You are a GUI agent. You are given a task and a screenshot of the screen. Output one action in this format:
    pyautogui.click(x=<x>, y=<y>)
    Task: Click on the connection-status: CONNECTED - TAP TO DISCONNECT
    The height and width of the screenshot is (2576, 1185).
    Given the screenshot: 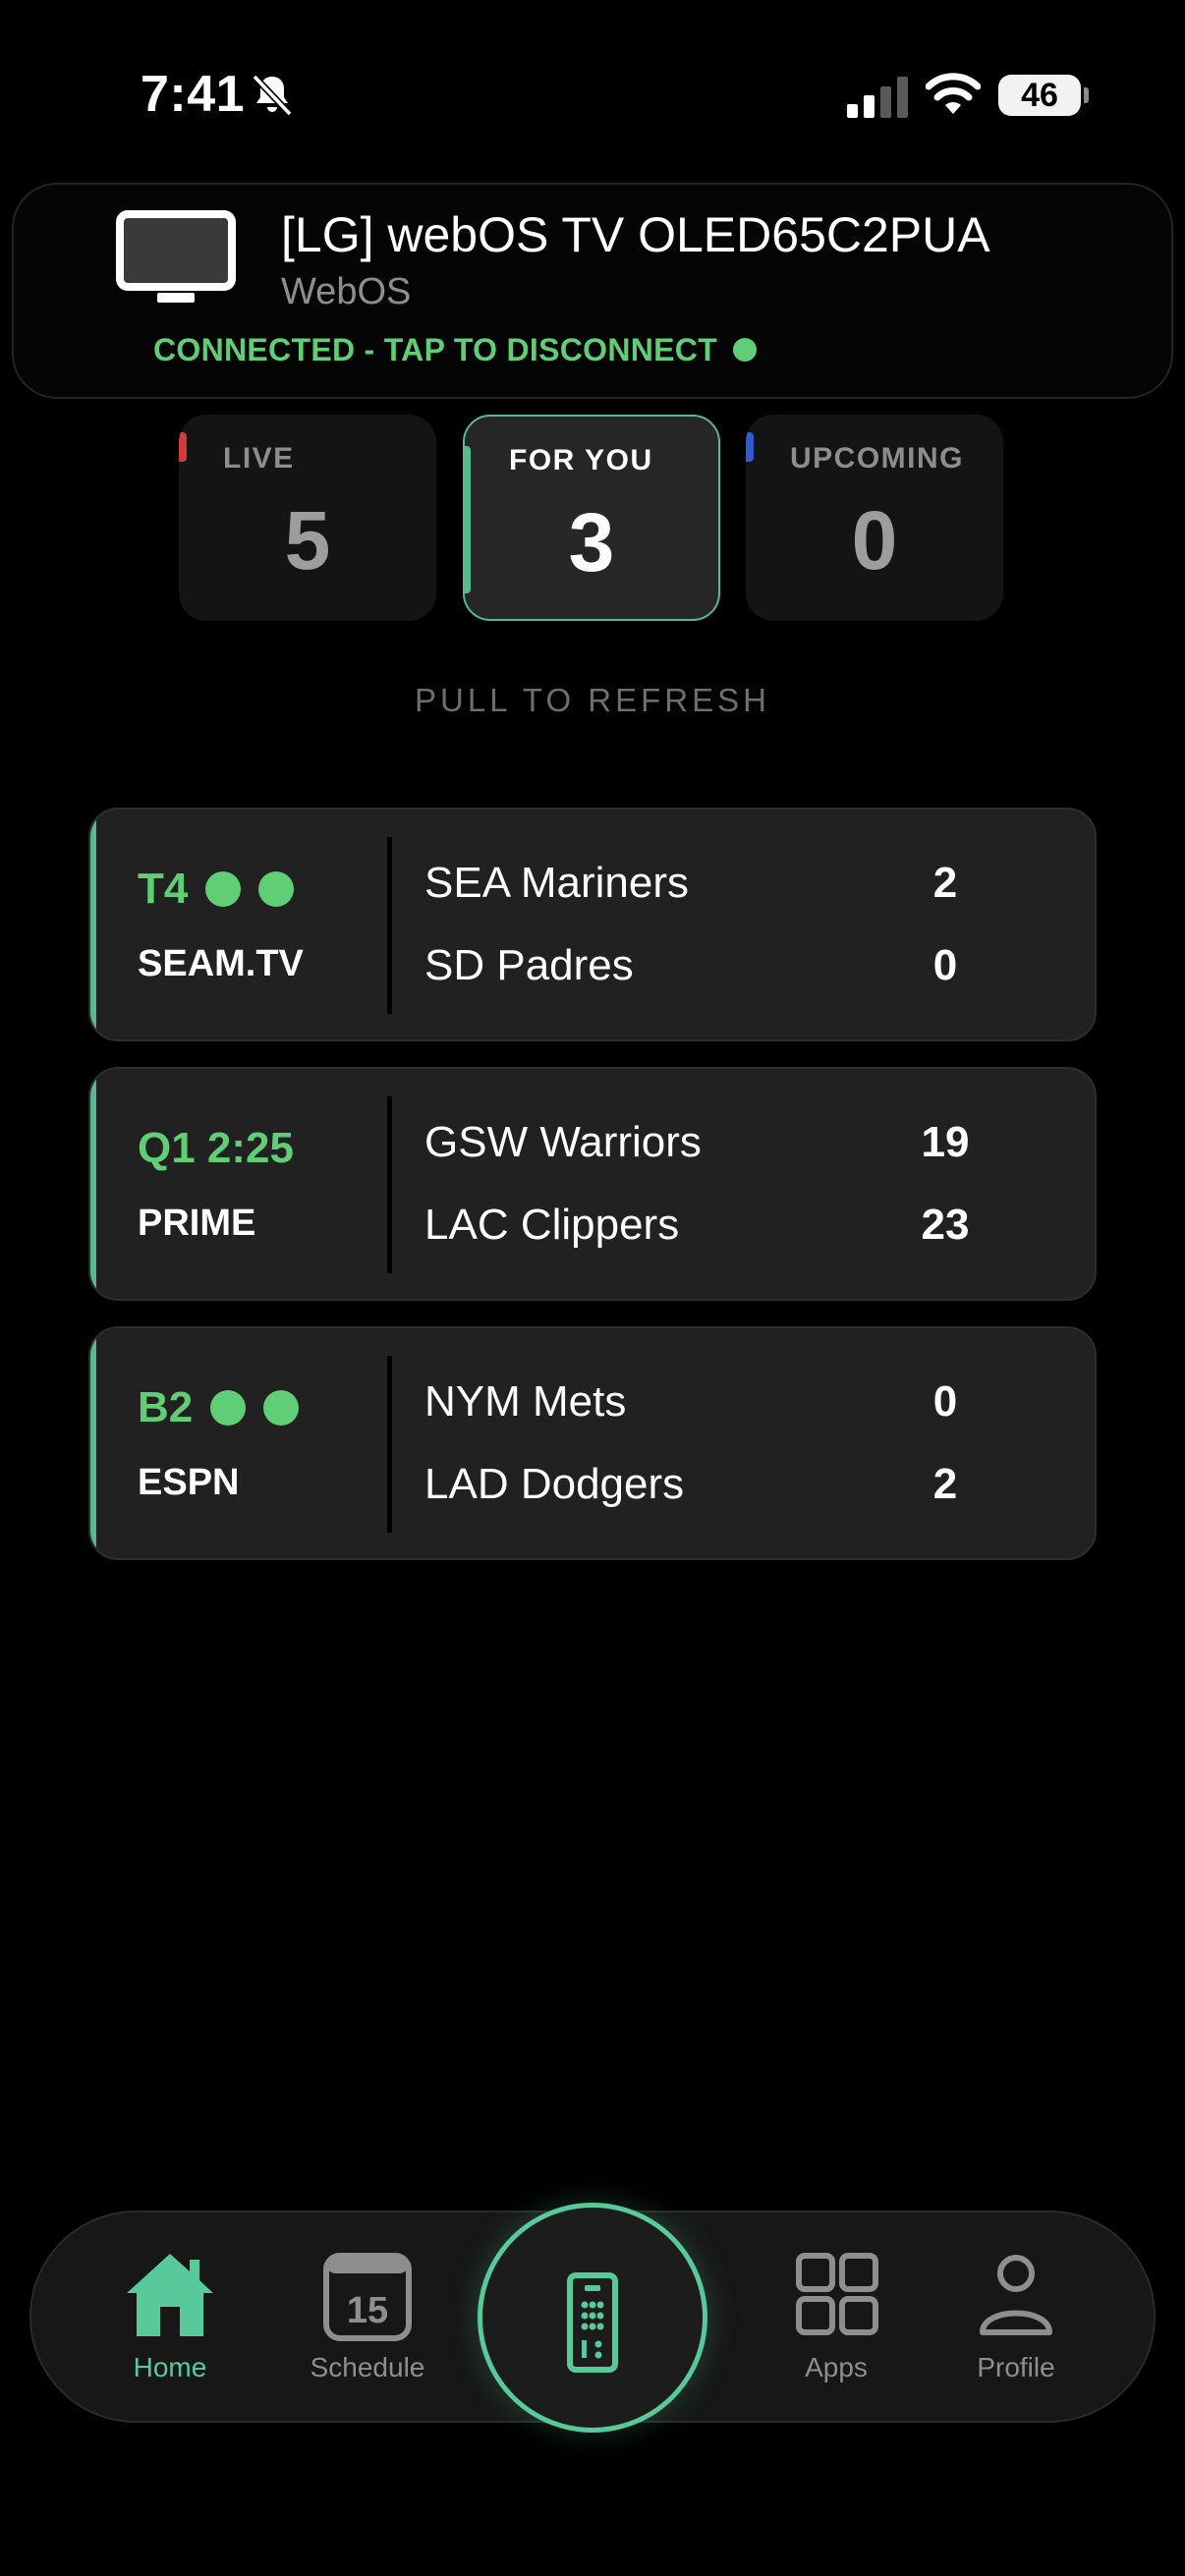 What is the action you would take?
    pyautogui.click(x=435, y=350)
    